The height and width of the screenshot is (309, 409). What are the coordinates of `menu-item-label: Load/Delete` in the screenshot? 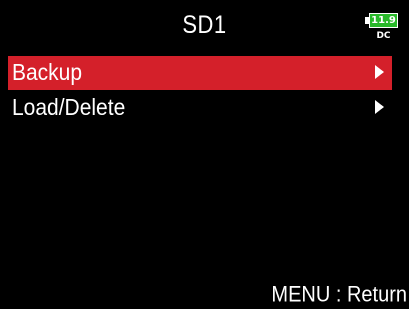 It's located at (69, 108).